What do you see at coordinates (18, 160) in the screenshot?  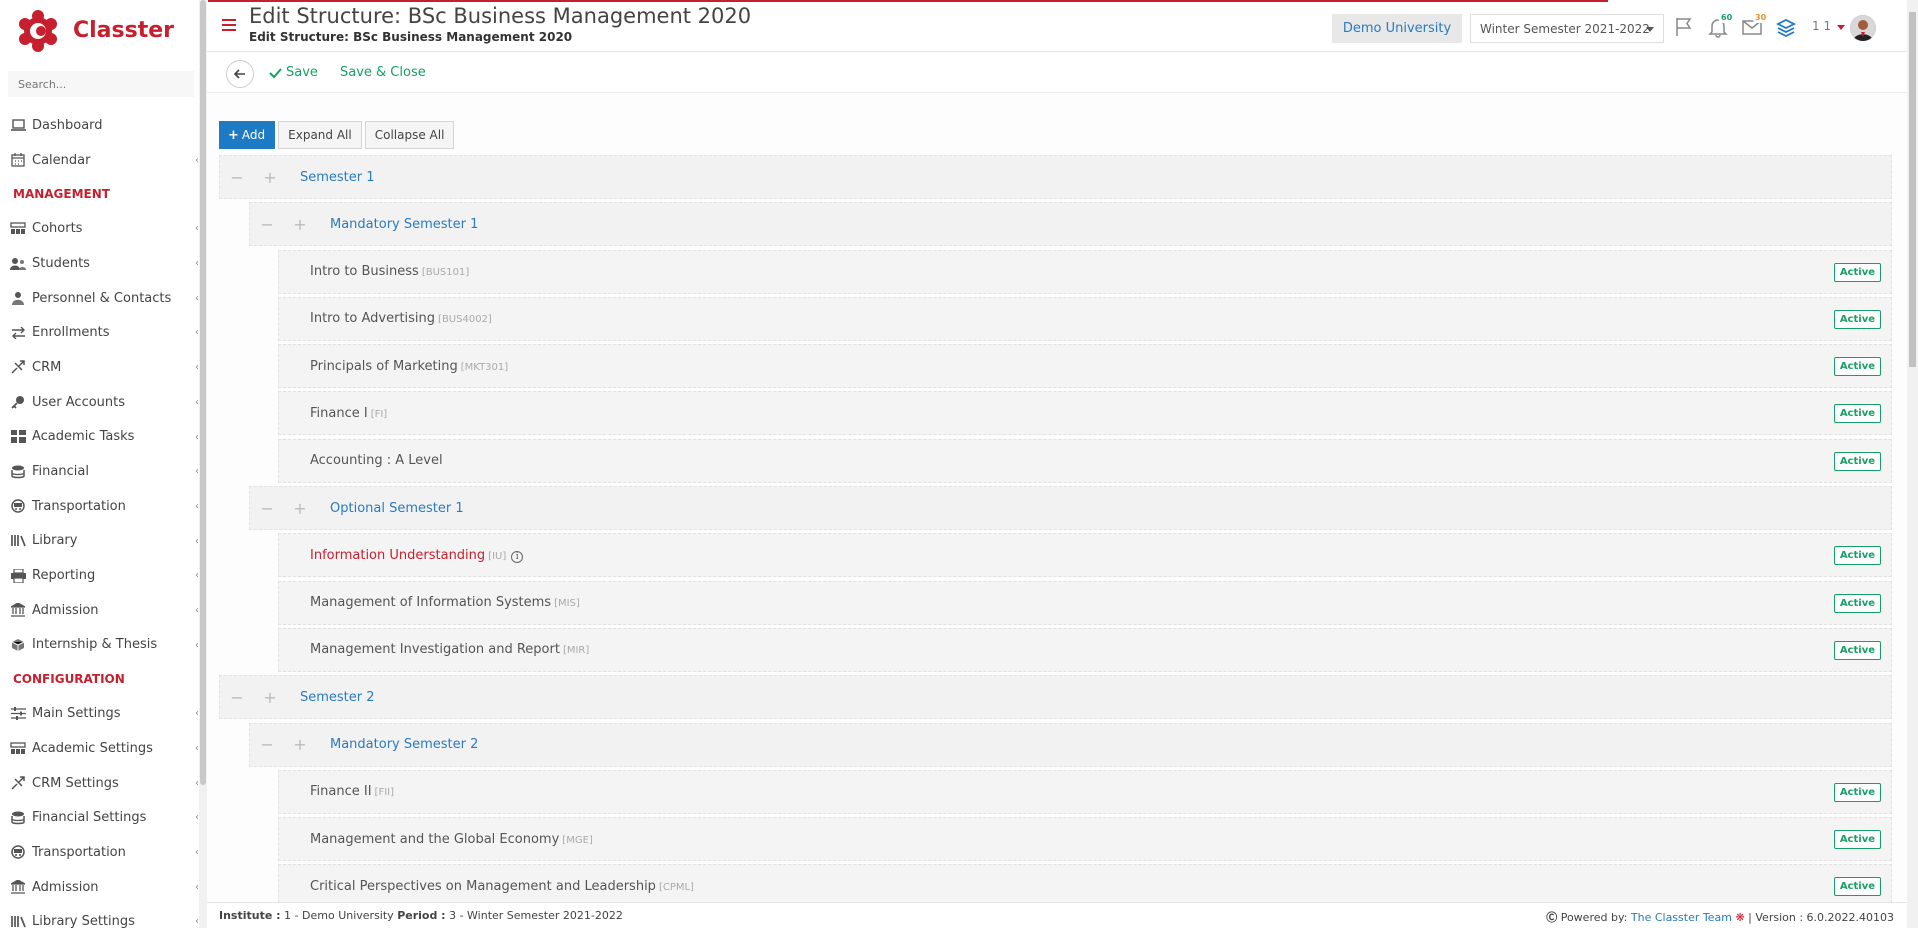 I see `calendar-icon` at bounding box center [18, 160].